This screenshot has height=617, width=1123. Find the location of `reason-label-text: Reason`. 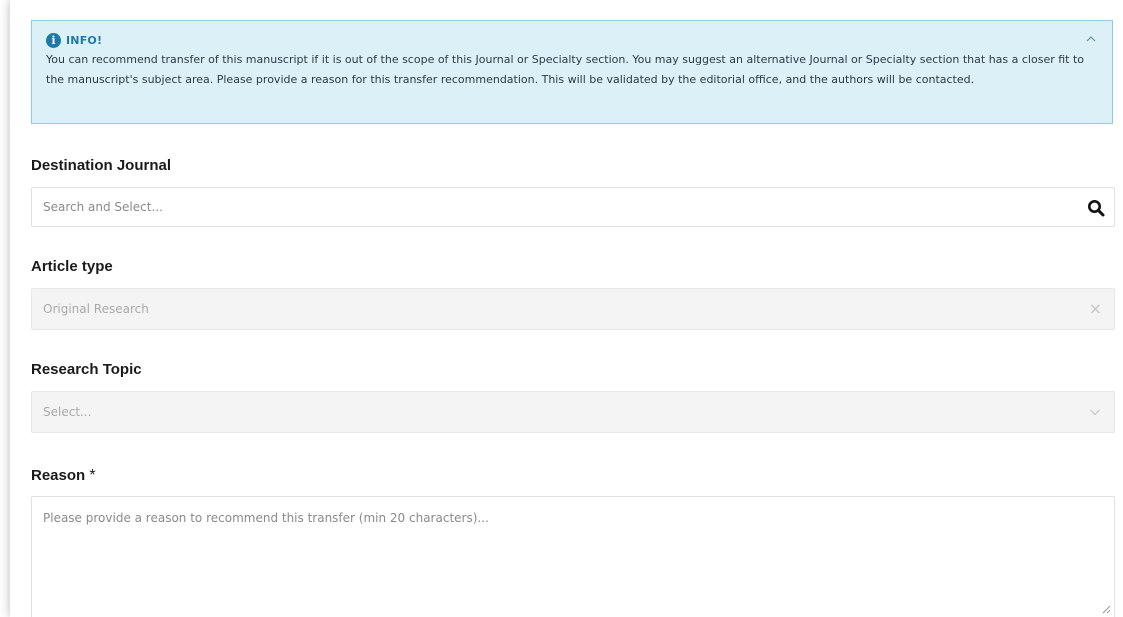

reason-label-text: Reason is located at coordinates (58, 475).